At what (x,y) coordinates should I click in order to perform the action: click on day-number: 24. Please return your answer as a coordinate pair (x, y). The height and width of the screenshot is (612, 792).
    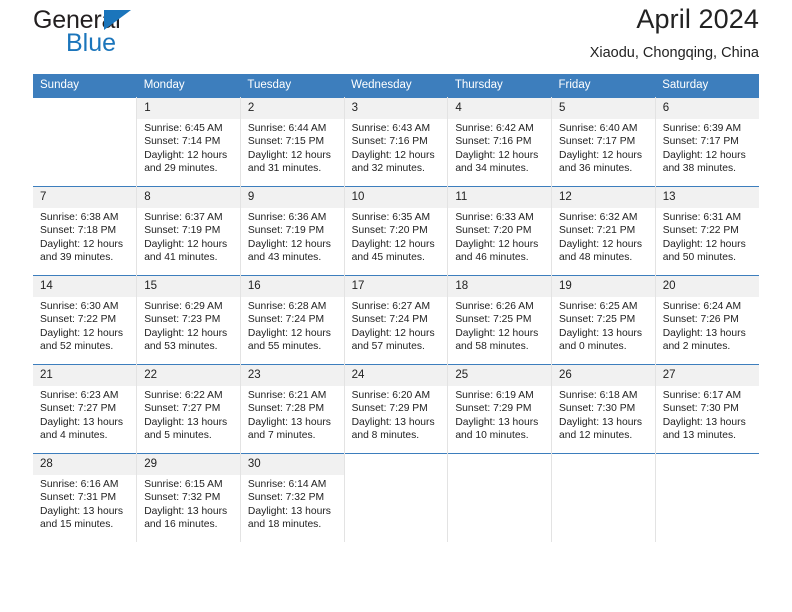
    Looking at the image, I should click on (396, 375).